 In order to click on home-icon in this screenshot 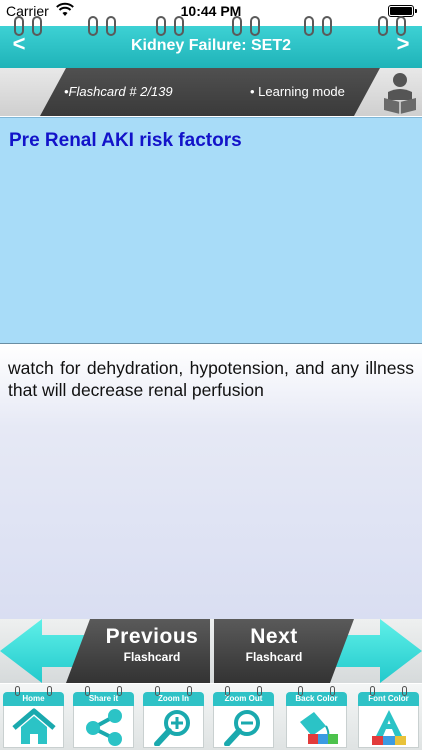, I will do `click(33, 726)`.